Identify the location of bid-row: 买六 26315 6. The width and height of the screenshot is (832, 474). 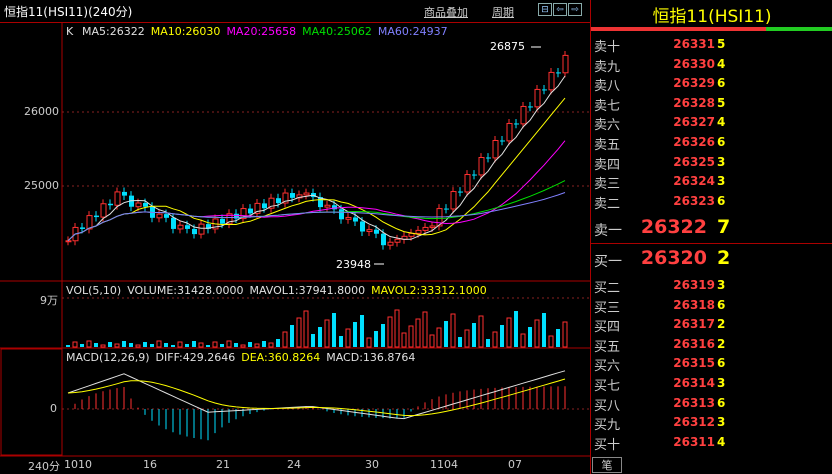
(711, 364).